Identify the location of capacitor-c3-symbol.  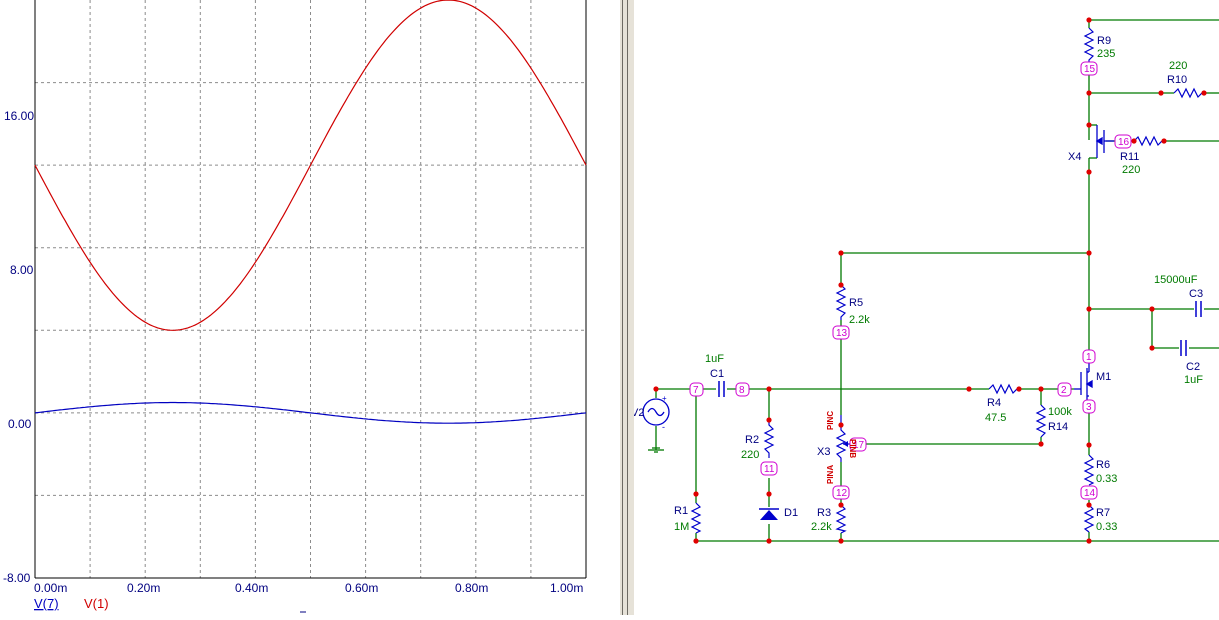
(1198, 309).